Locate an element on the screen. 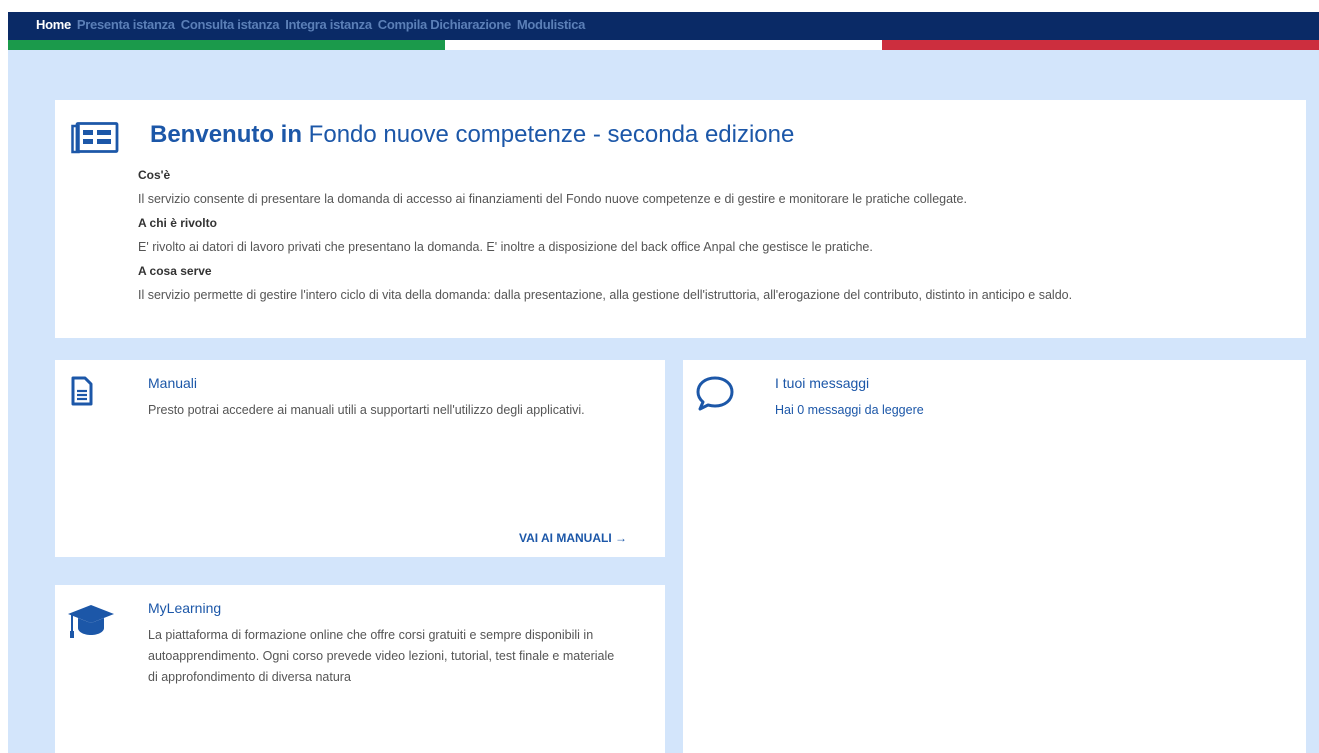 The height and width of the screenshot is (753, 1319). messaggi-count-link: Hai 0 messaggi da leggere is located at coordinates (1010, 410).